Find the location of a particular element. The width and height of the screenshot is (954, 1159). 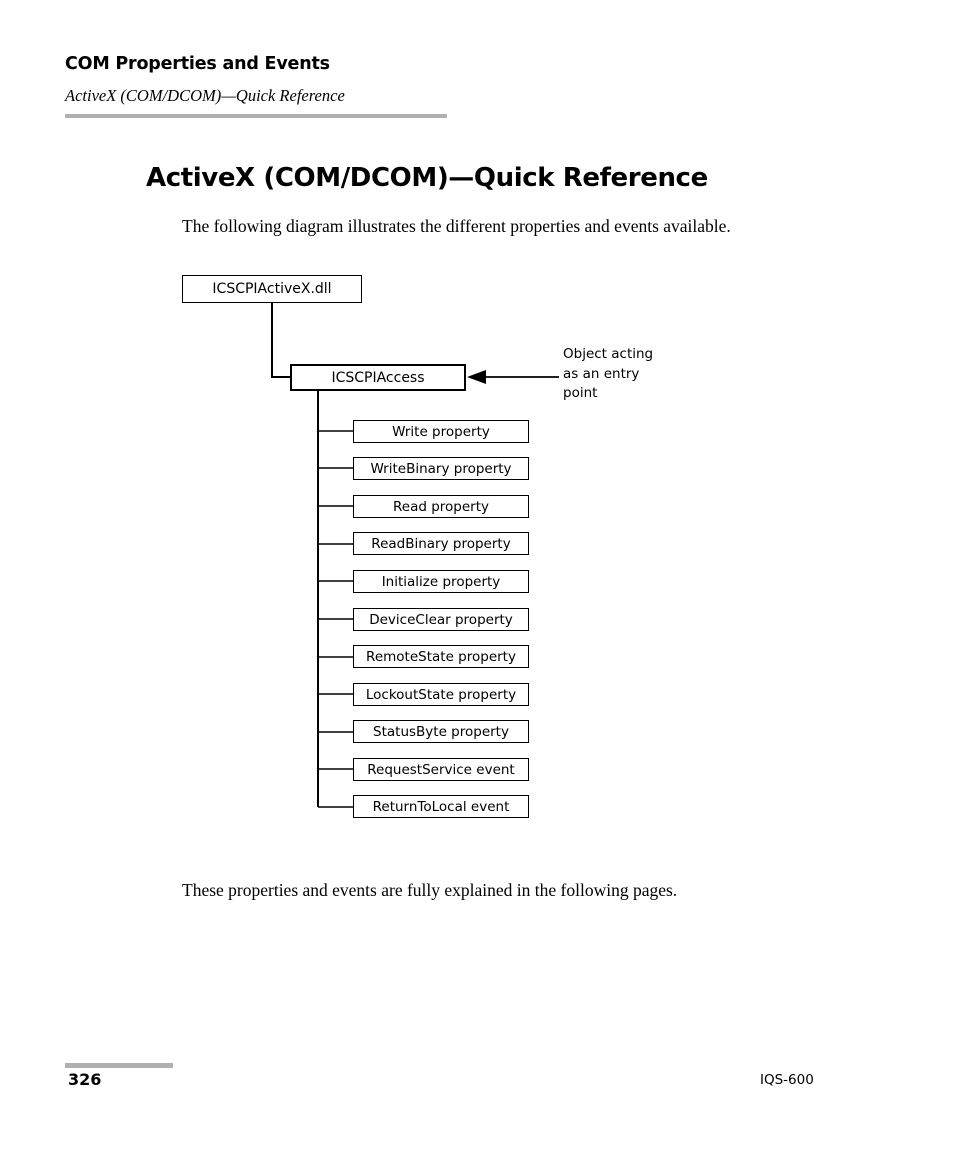

diagram-node-member: Write property is located at coordinates (441, 431).